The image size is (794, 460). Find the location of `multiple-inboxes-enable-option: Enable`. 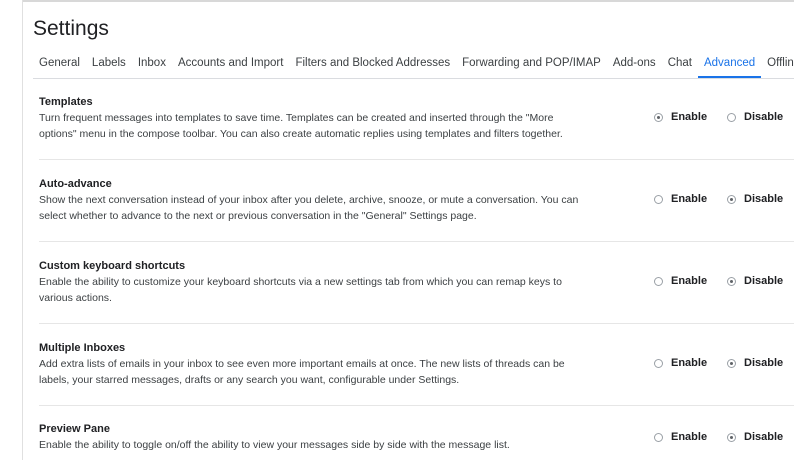

multiple-inboxes-enable-option: Enable is located at coordinates (680, 363).